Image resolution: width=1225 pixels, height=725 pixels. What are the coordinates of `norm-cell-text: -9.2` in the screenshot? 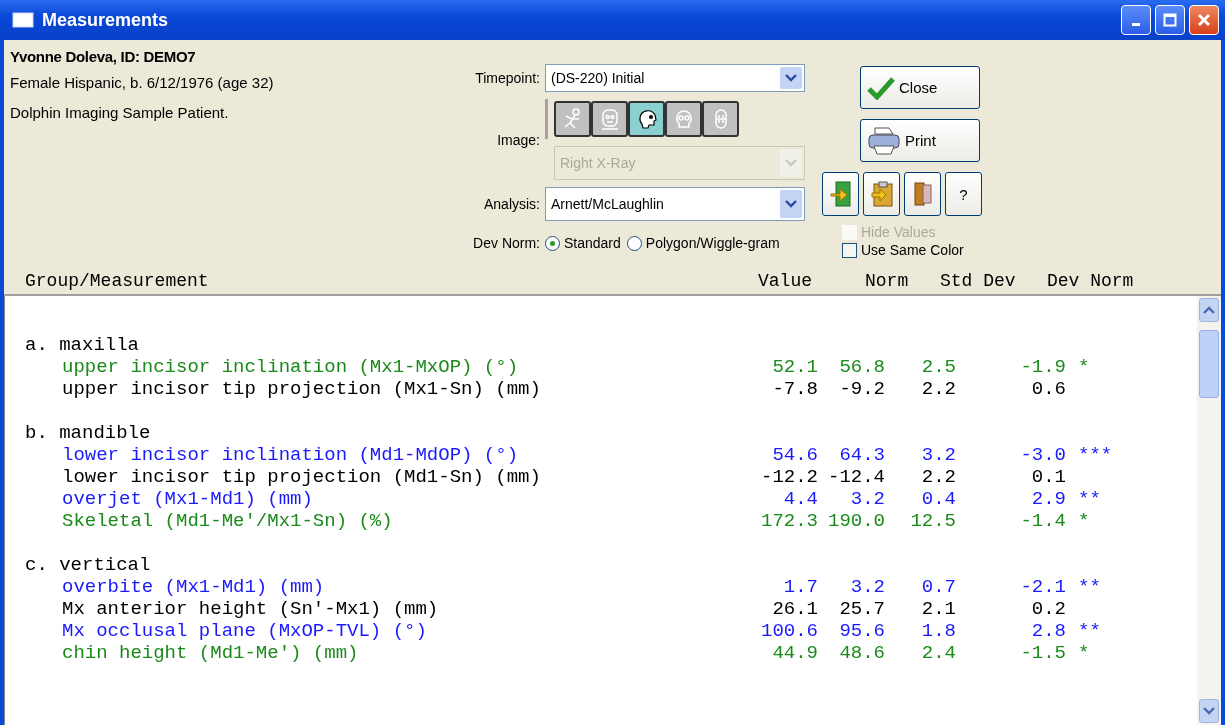 It's located at (861, 389).